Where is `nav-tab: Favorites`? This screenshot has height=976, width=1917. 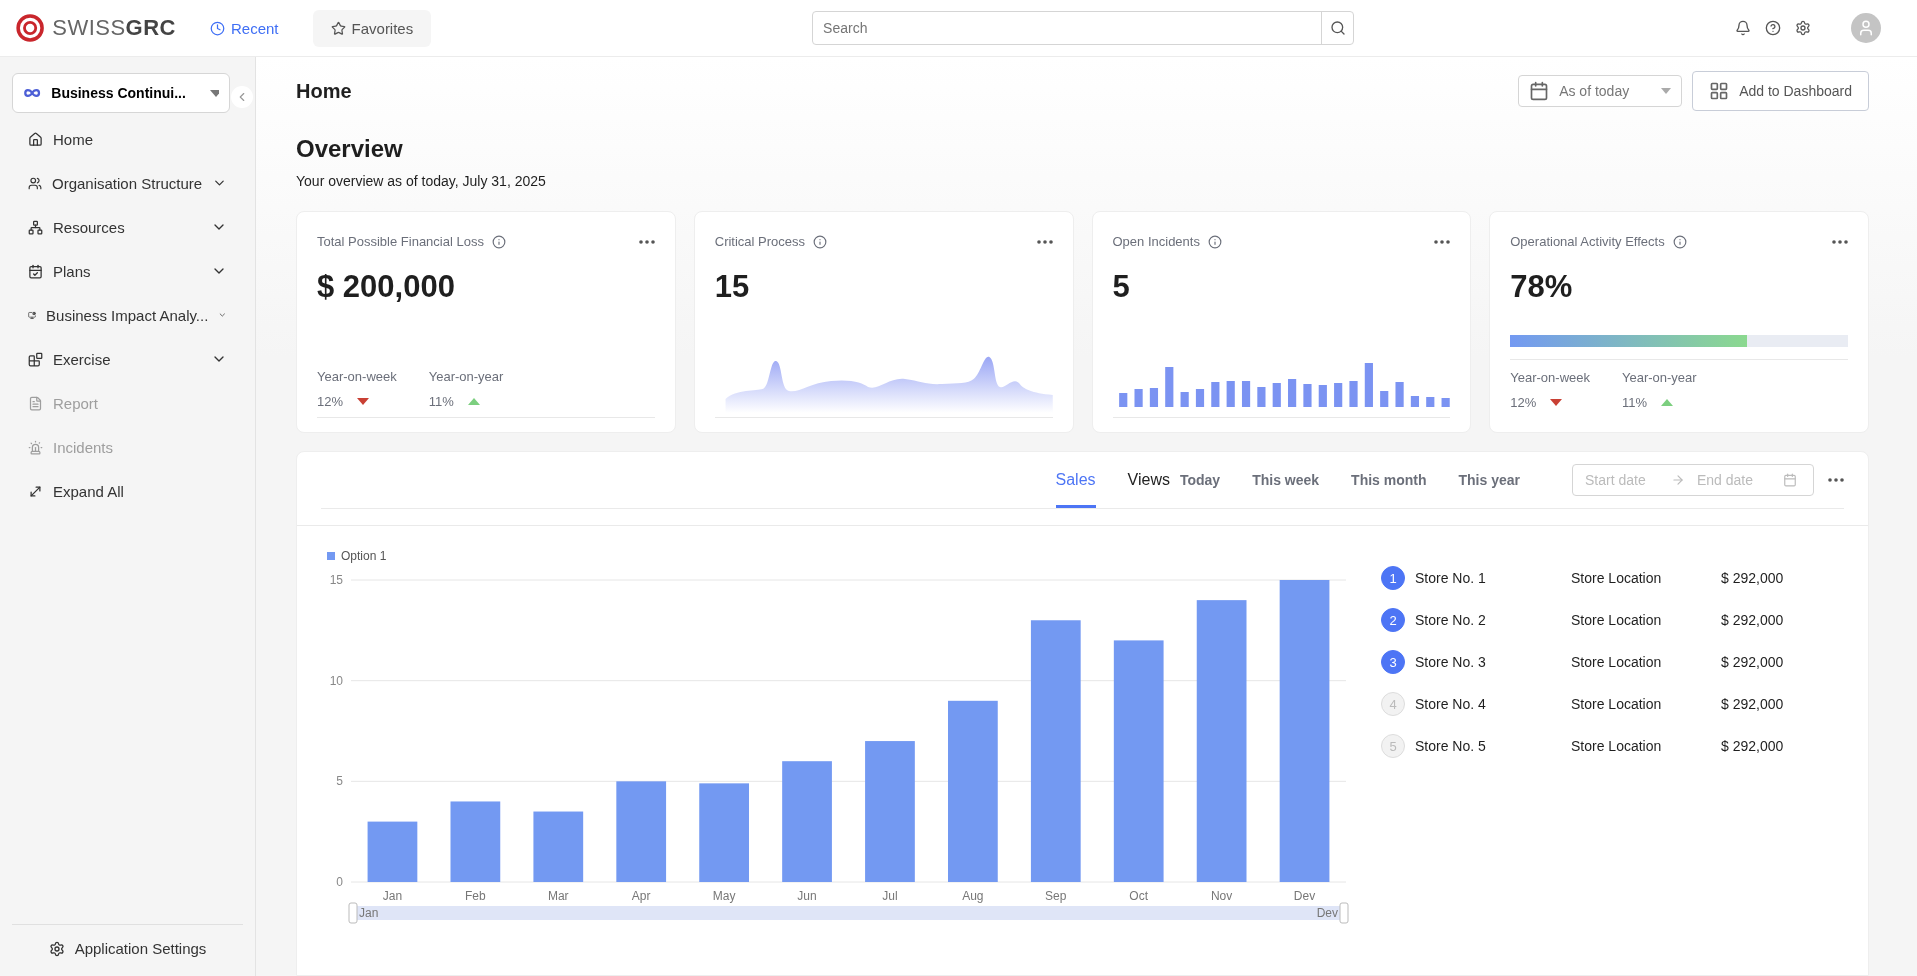
nav-tab: Favorites is located at coordinates (372, 28).